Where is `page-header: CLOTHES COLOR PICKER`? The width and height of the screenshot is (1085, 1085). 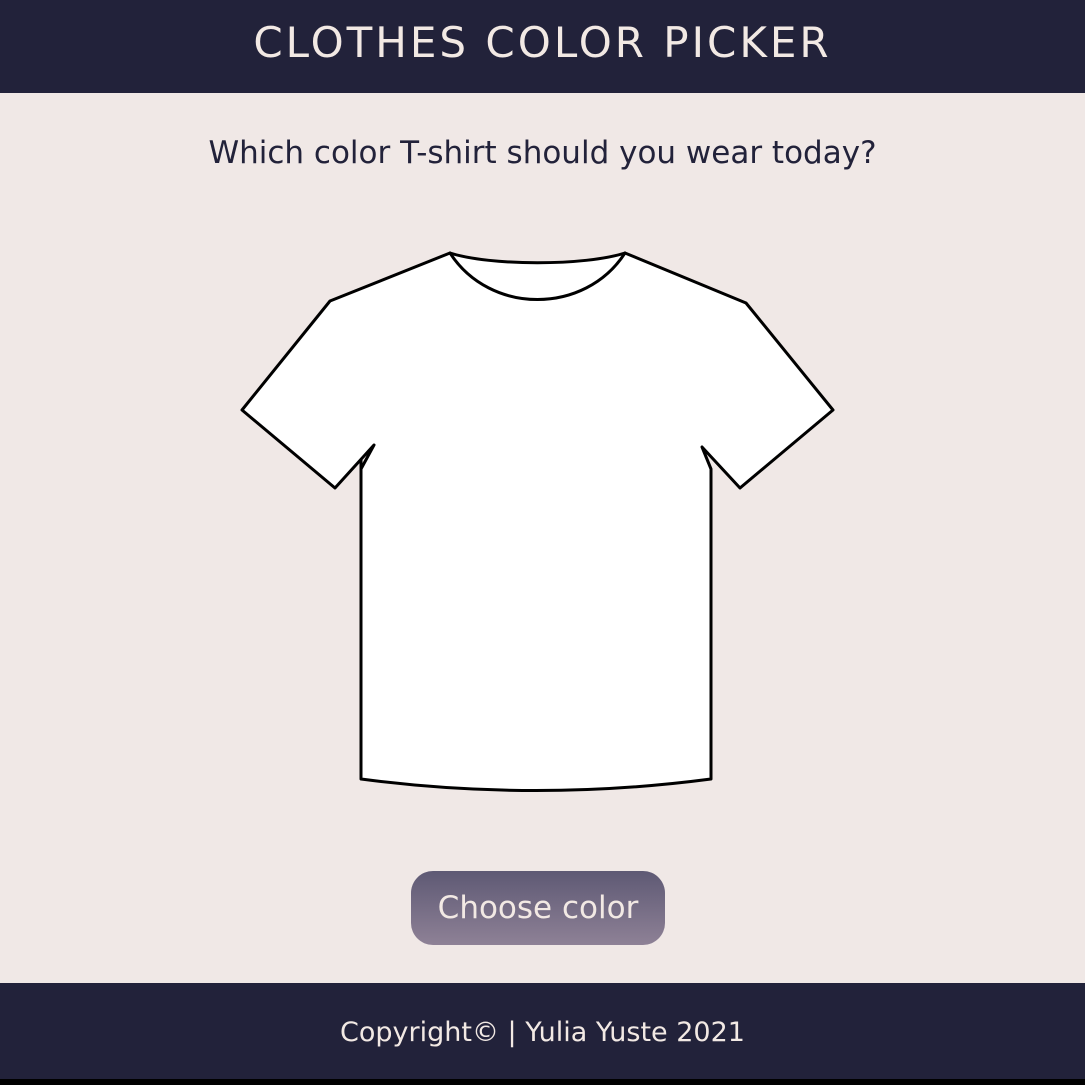 page-header: CLOTHES COLOR PICKER is located at coordinates (542, 46).